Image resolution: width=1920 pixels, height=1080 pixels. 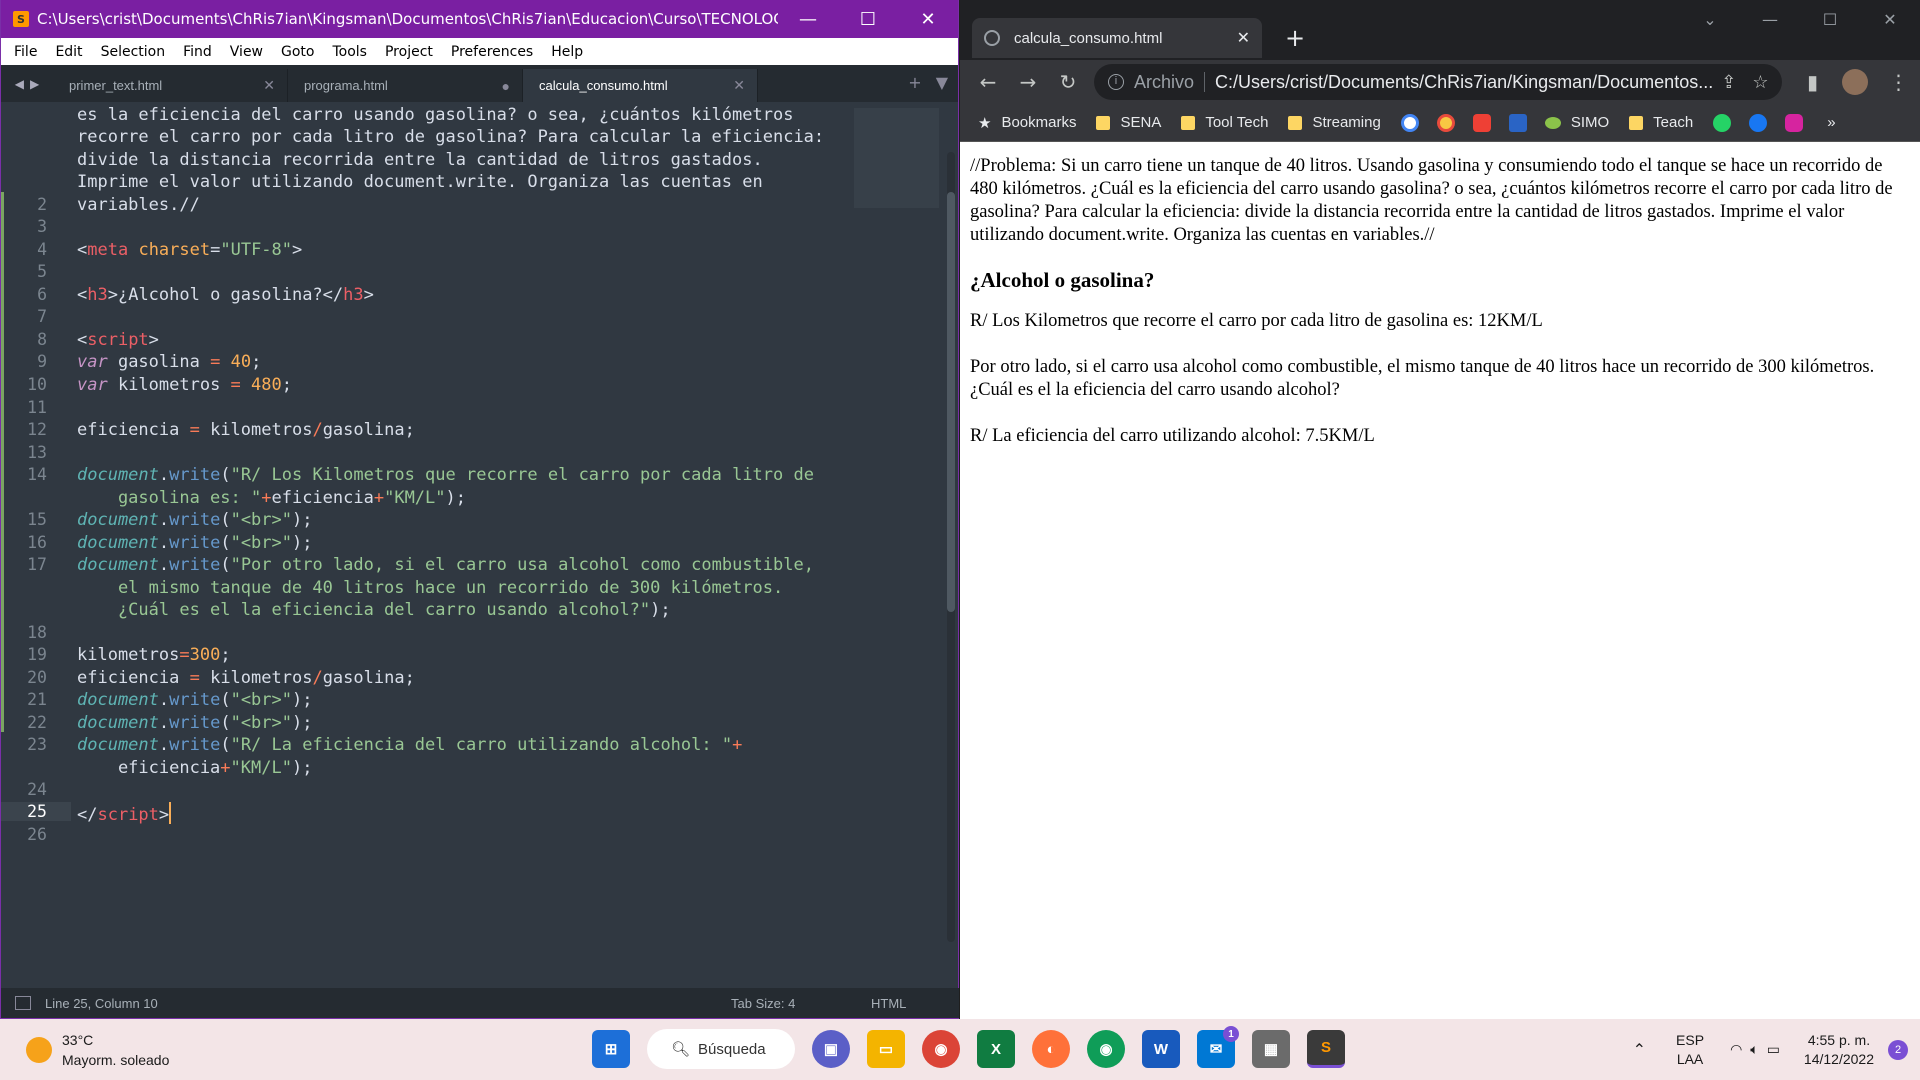 I want to click on calendar-17-icon, so click(x=1517, y=122).